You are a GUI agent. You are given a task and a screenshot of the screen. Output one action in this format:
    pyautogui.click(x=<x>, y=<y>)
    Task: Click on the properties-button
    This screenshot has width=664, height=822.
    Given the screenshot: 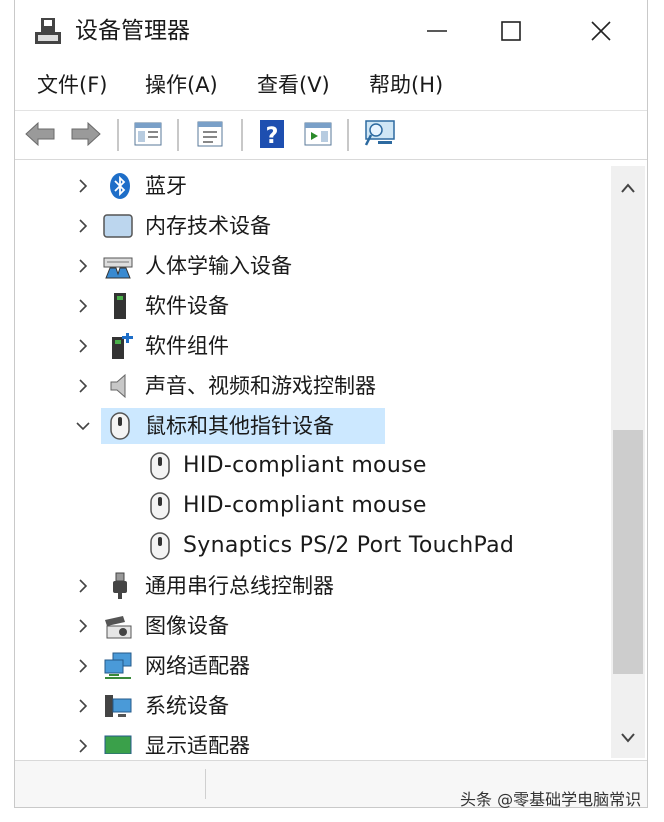 What is the action you would take?
    pyautogui.click(x=210, y=134)
    